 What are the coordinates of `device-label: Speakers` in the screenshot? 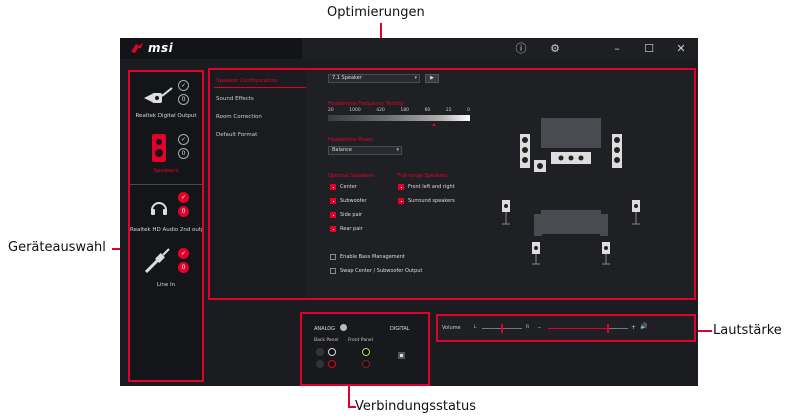 It's located at (166, 171).